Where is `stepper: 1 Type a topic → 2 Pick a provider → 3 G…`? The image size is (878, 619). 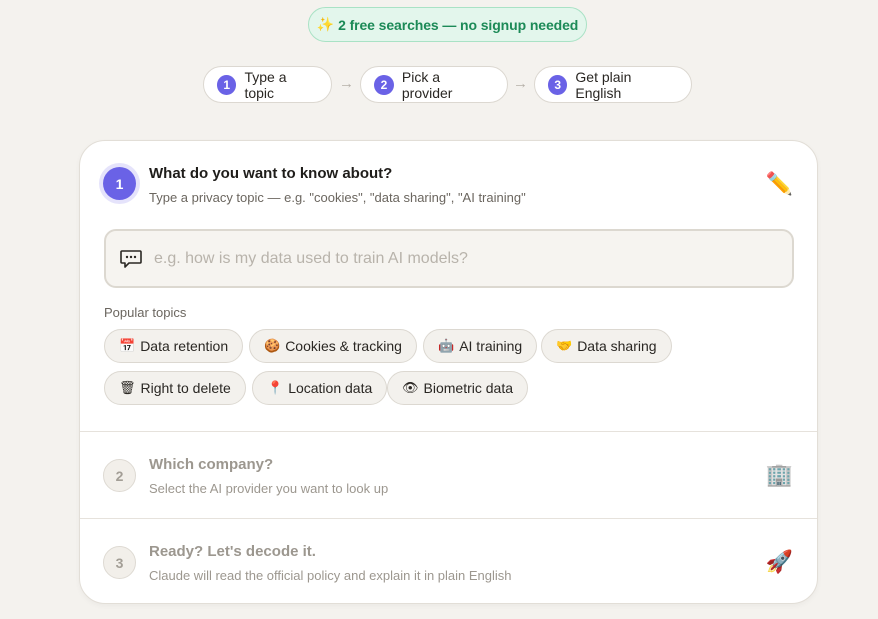
stepper: 1 Type a topic → 2 Pick a provider → 3 G… is located at coordinates (439, 84).